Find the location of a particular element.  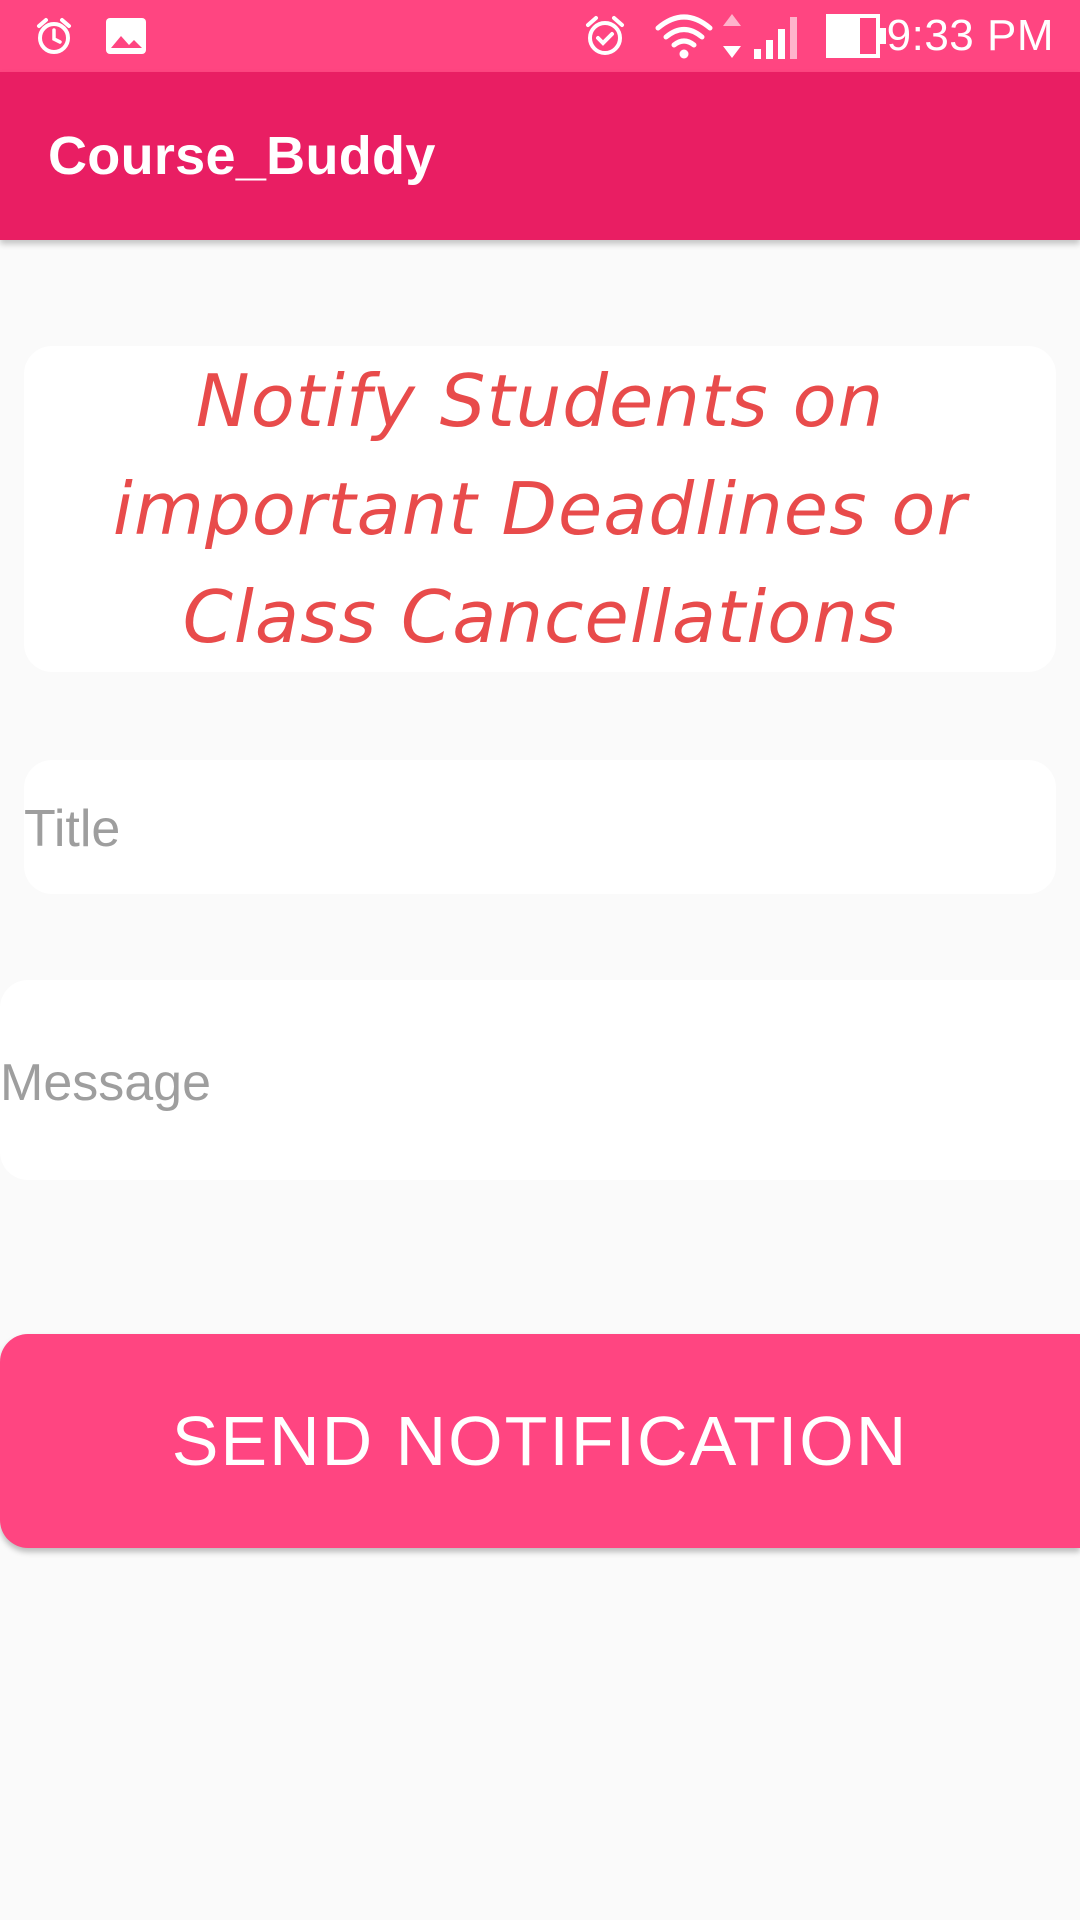

data-arrows-icon is located at coordinates (732, 36).